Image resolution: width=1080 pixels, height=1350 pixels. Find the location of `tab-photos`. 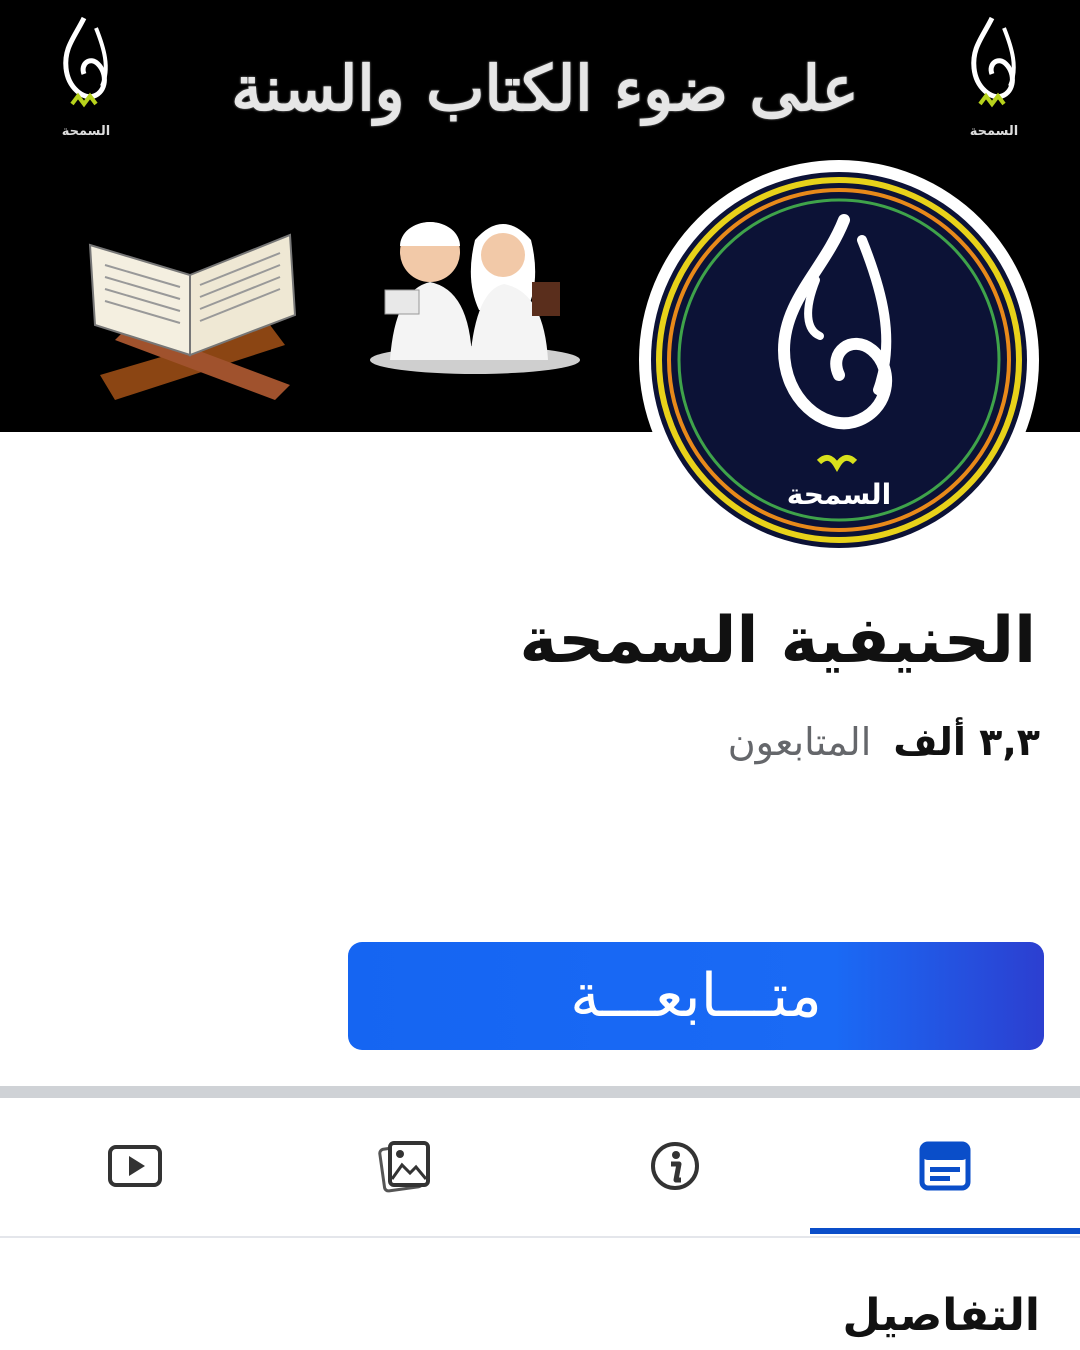

tab-photos is located at coordinates (405, 1166).